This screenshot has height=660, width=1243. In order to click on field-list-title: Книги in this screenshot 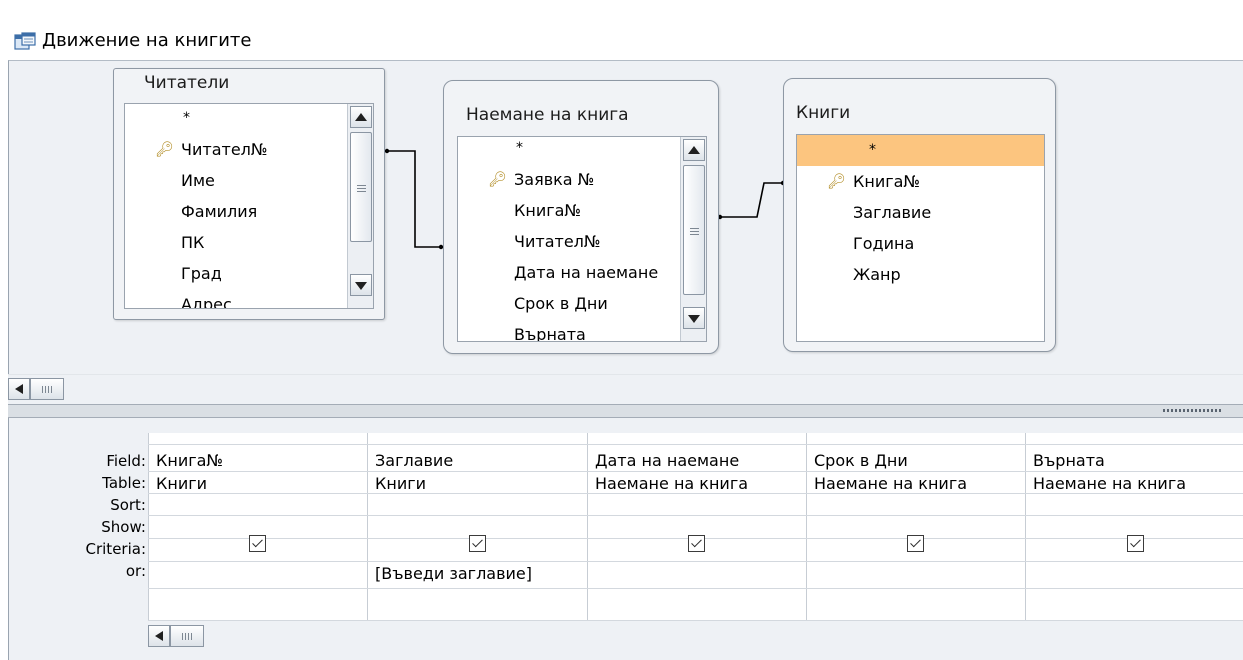, I will do `click(823, 113)`.